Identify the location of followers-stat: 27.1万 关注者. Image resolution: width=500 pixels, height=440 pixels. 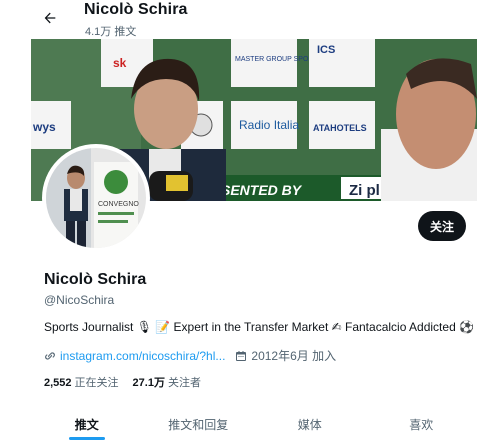
(167, 382).